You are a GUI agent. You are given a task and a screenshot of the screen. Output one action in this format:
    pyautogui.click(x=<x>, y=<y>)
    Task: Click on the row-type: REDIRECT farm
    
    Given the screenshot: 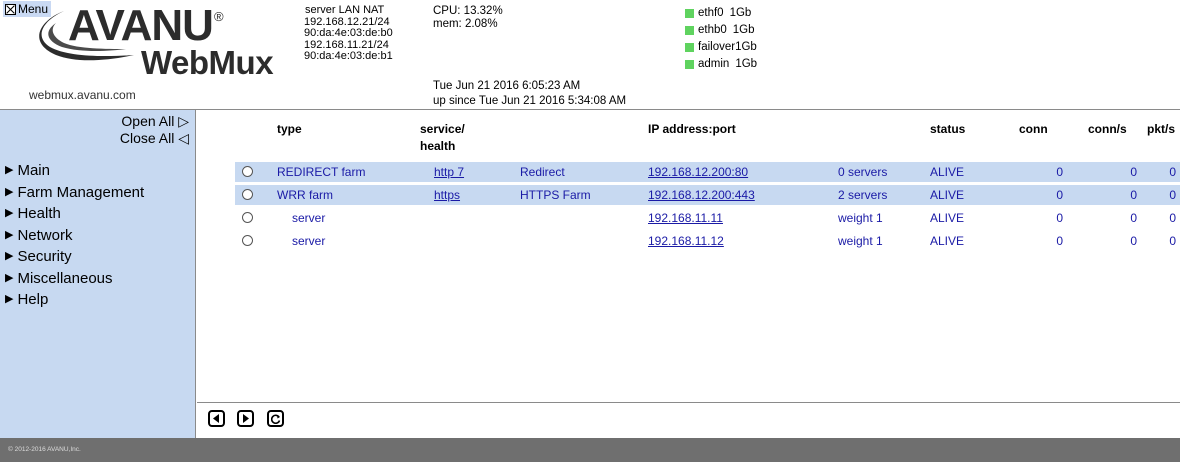 What is the action you would take?
    pyautogui.click(x=321, y=172)
    